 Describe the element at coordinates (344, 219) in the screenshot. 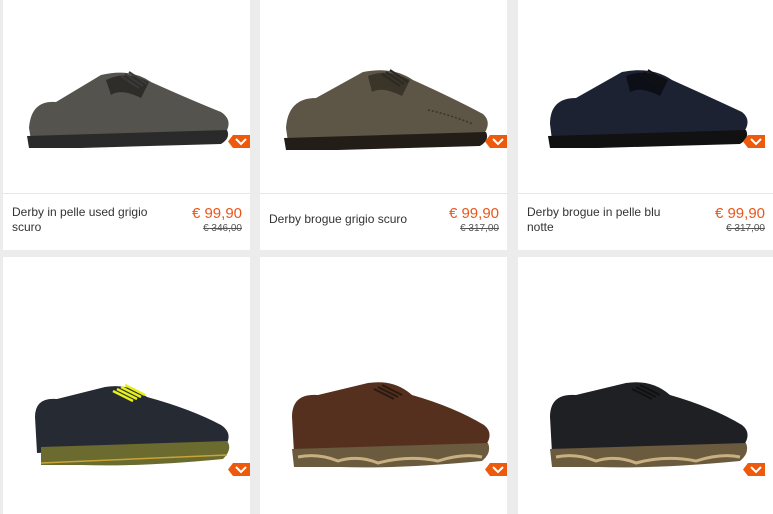

I see `product-name: Derby brogue grigio scuro` at that location.